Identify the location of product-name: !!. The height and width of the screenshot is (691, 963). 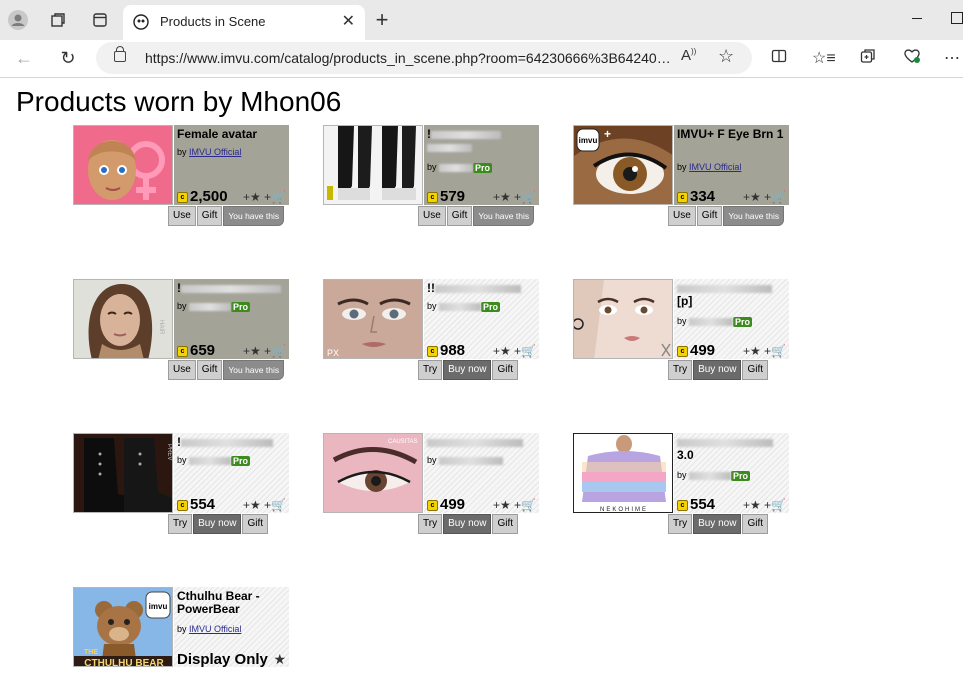
(482, 288).